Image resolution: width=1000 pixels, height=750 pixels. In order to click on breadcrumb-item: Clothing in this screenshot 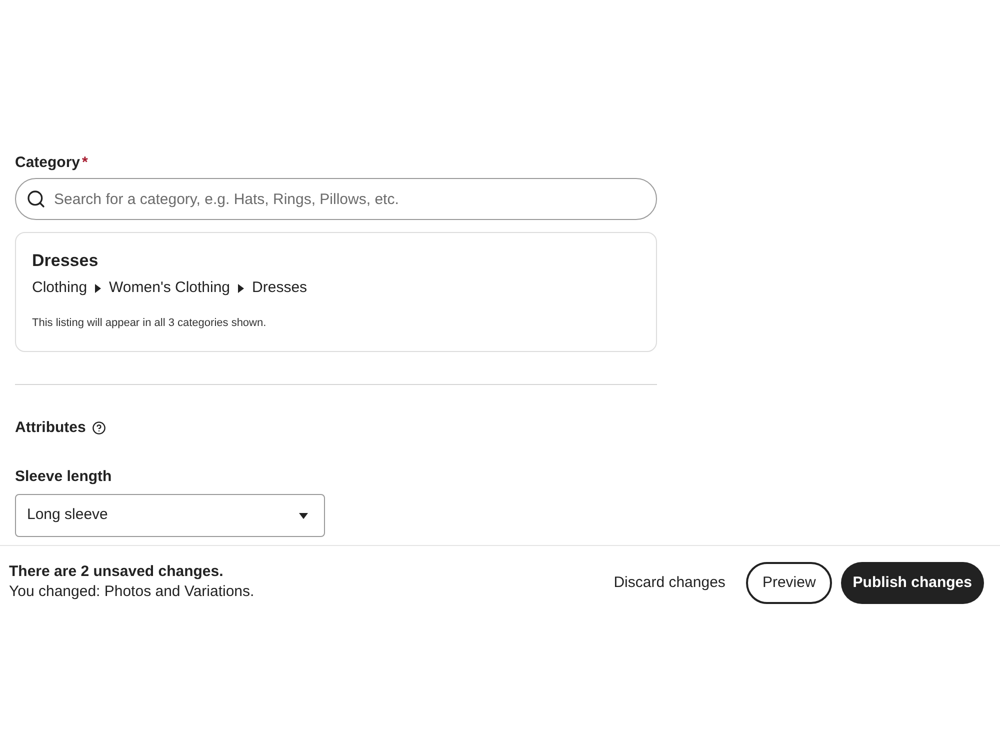, I will do `click(60, 288)`.